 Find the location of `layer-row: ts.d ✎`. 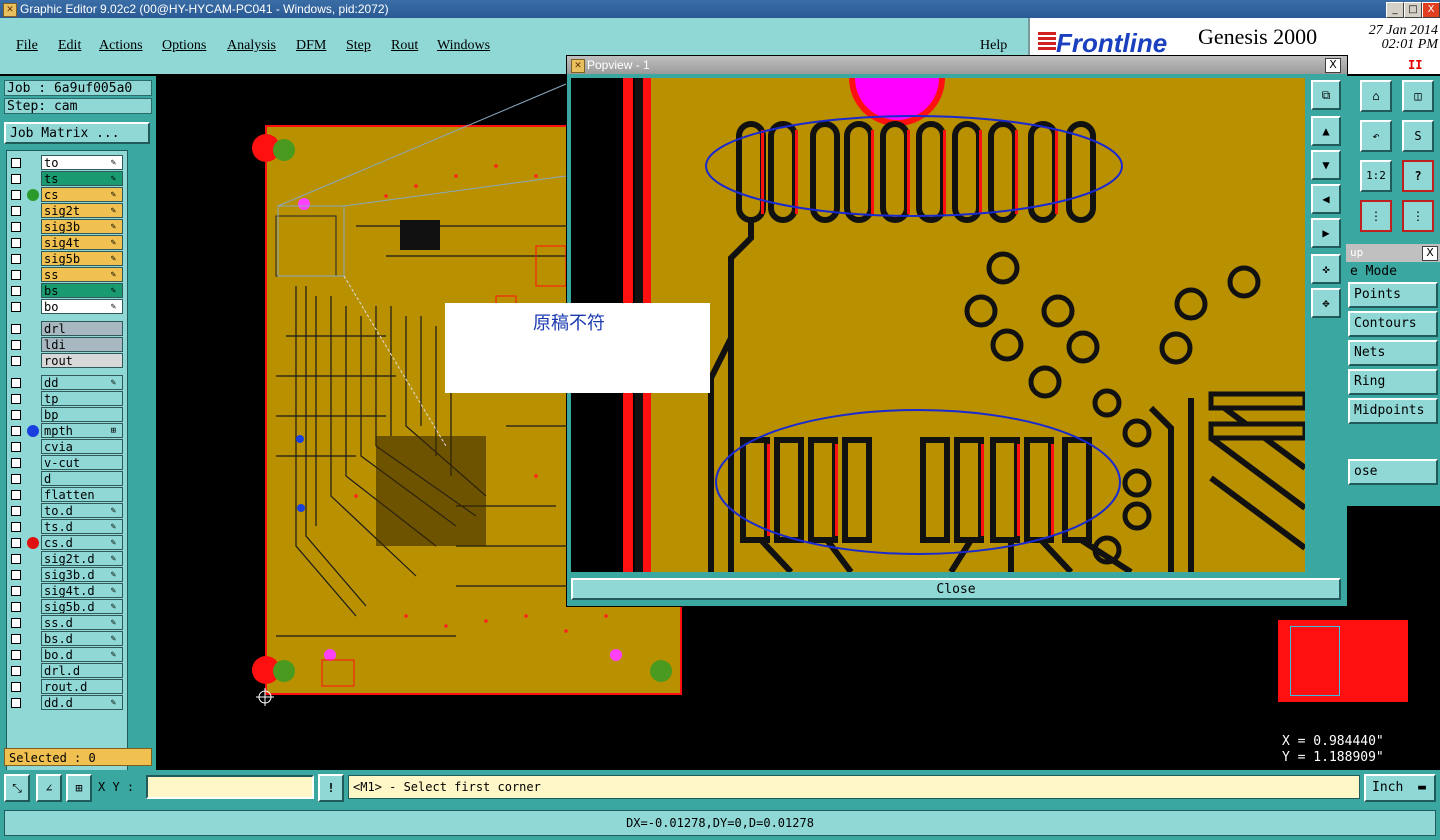

layer-row: ts.d ✎ is located at coordinates (67, 527).